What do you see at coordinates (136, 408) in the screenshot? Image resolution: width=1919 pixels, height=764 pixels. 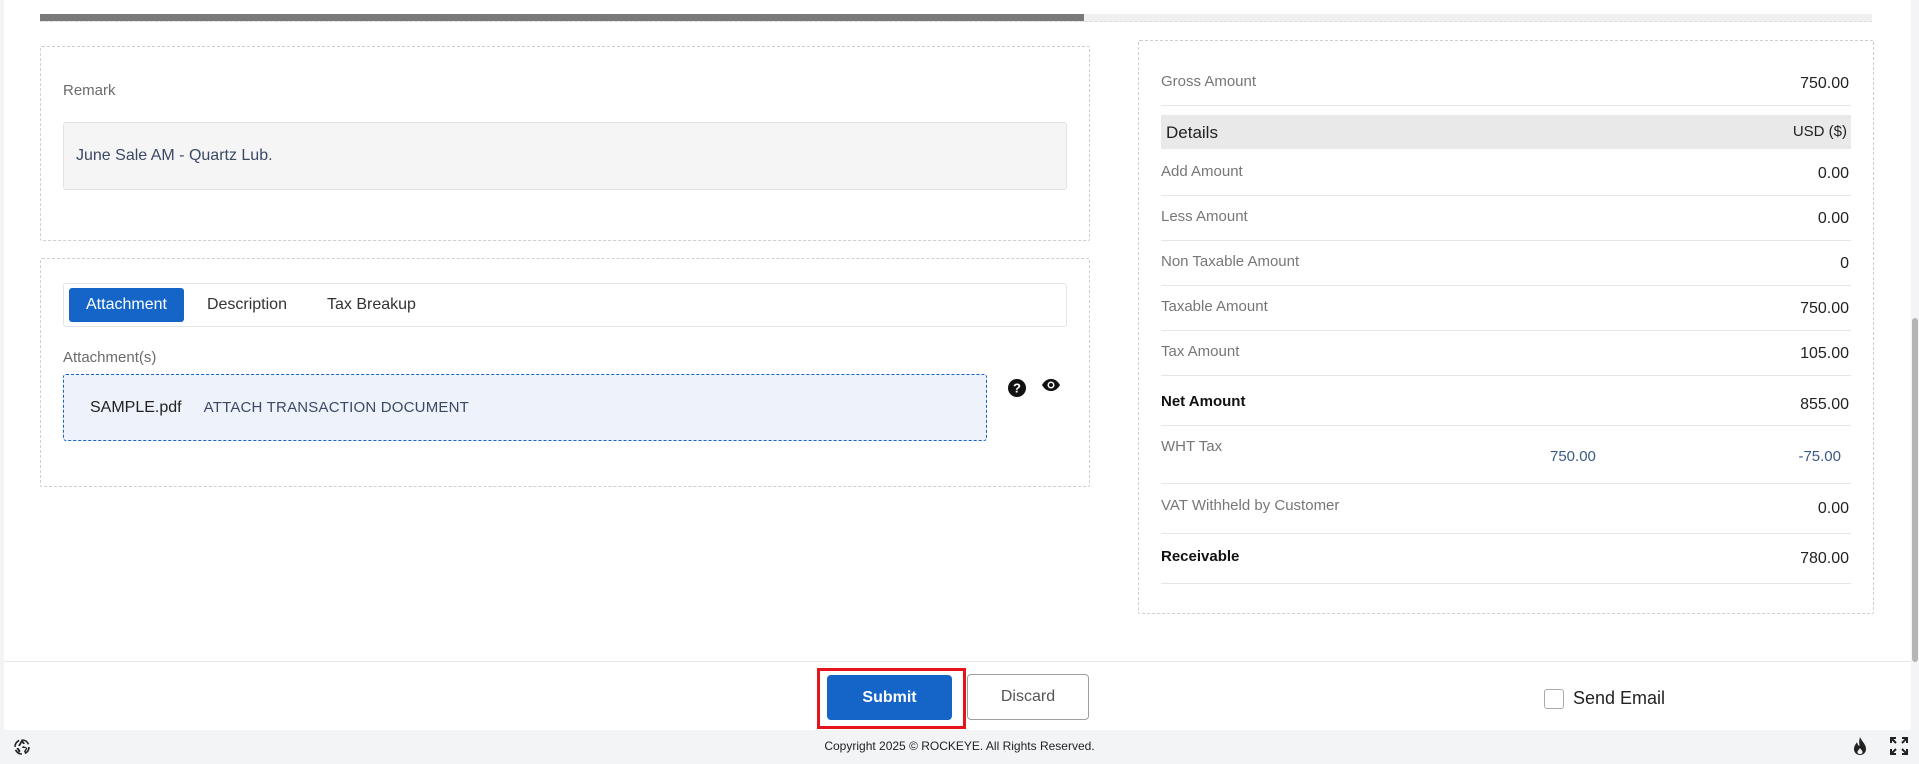 I see `attached-file-name: SAMPLE.pdf` at bounding box center [136, 408].